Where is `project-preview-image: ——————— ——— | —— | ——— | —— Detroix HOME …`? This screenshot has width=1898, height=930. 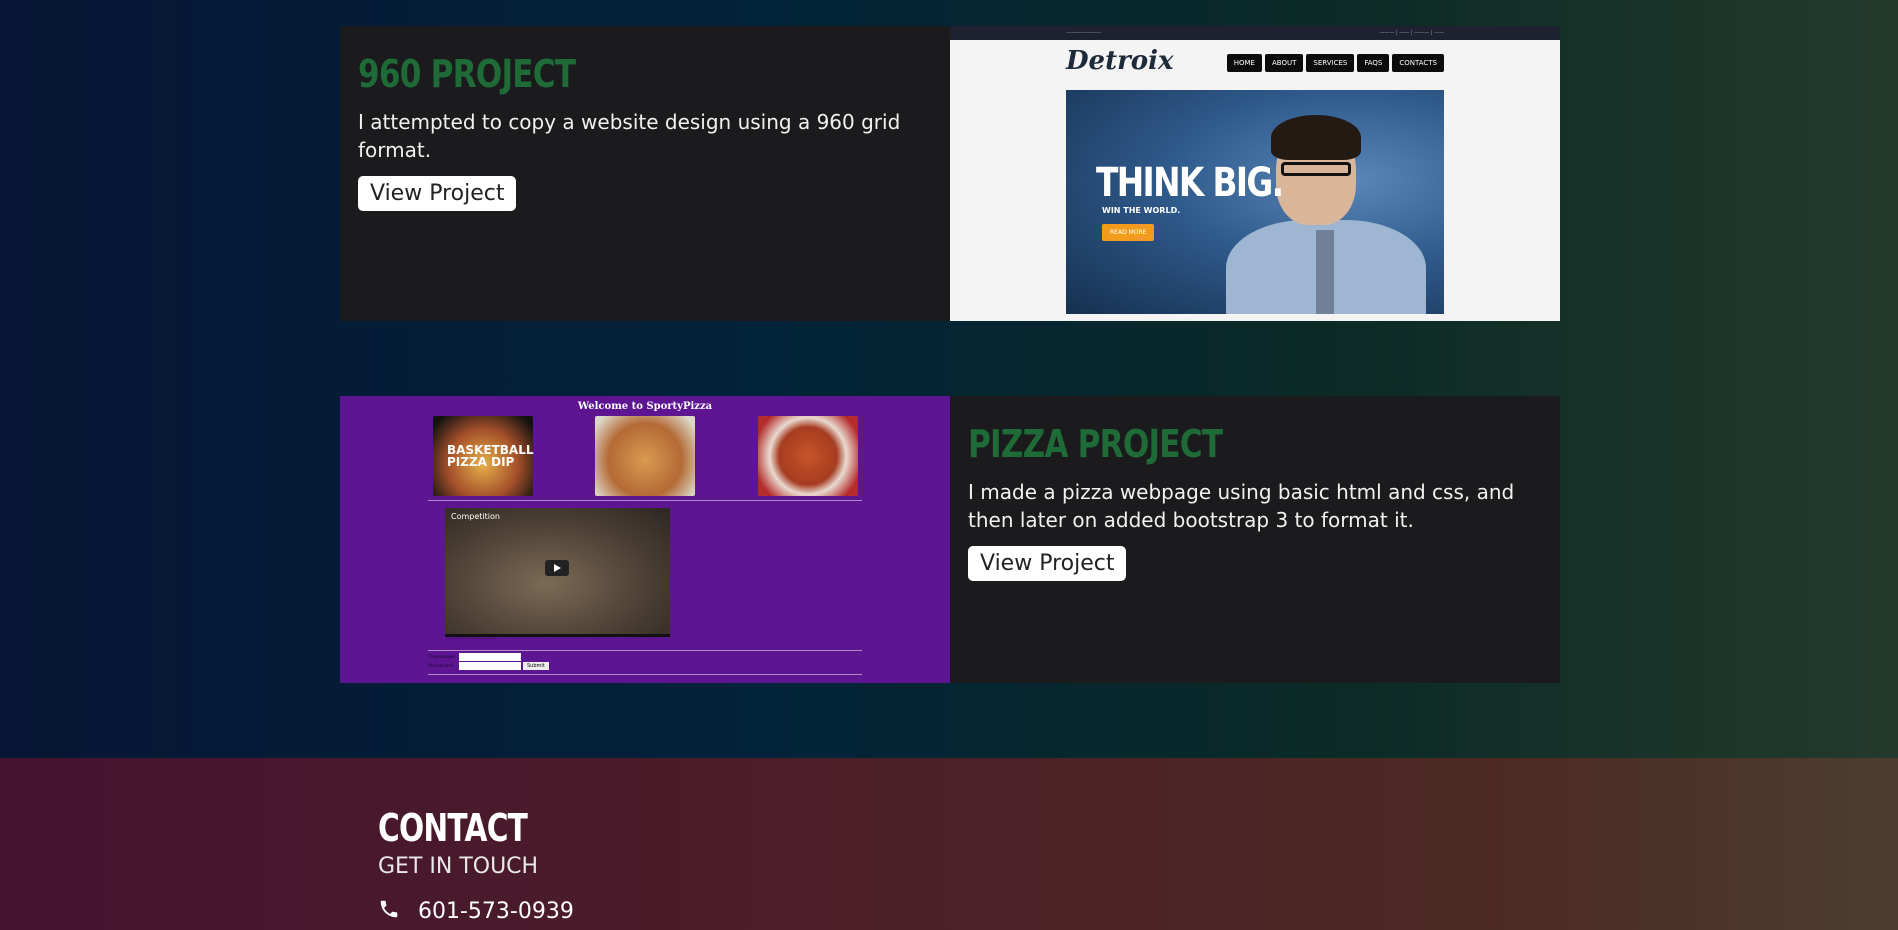 project-preview-image: ——————— ——— | —— | ——— | —— Detroix HOME … is located at coordinates (1255, 173).